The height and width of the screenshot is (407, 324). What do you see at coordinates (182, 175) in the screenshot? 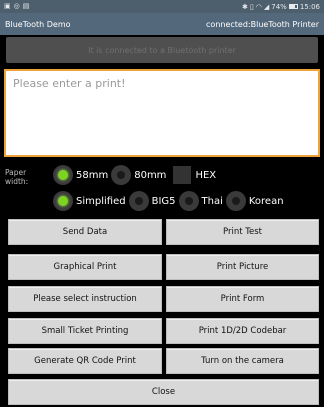
I see `hex-checkbox` at bounding box center [182, 175].